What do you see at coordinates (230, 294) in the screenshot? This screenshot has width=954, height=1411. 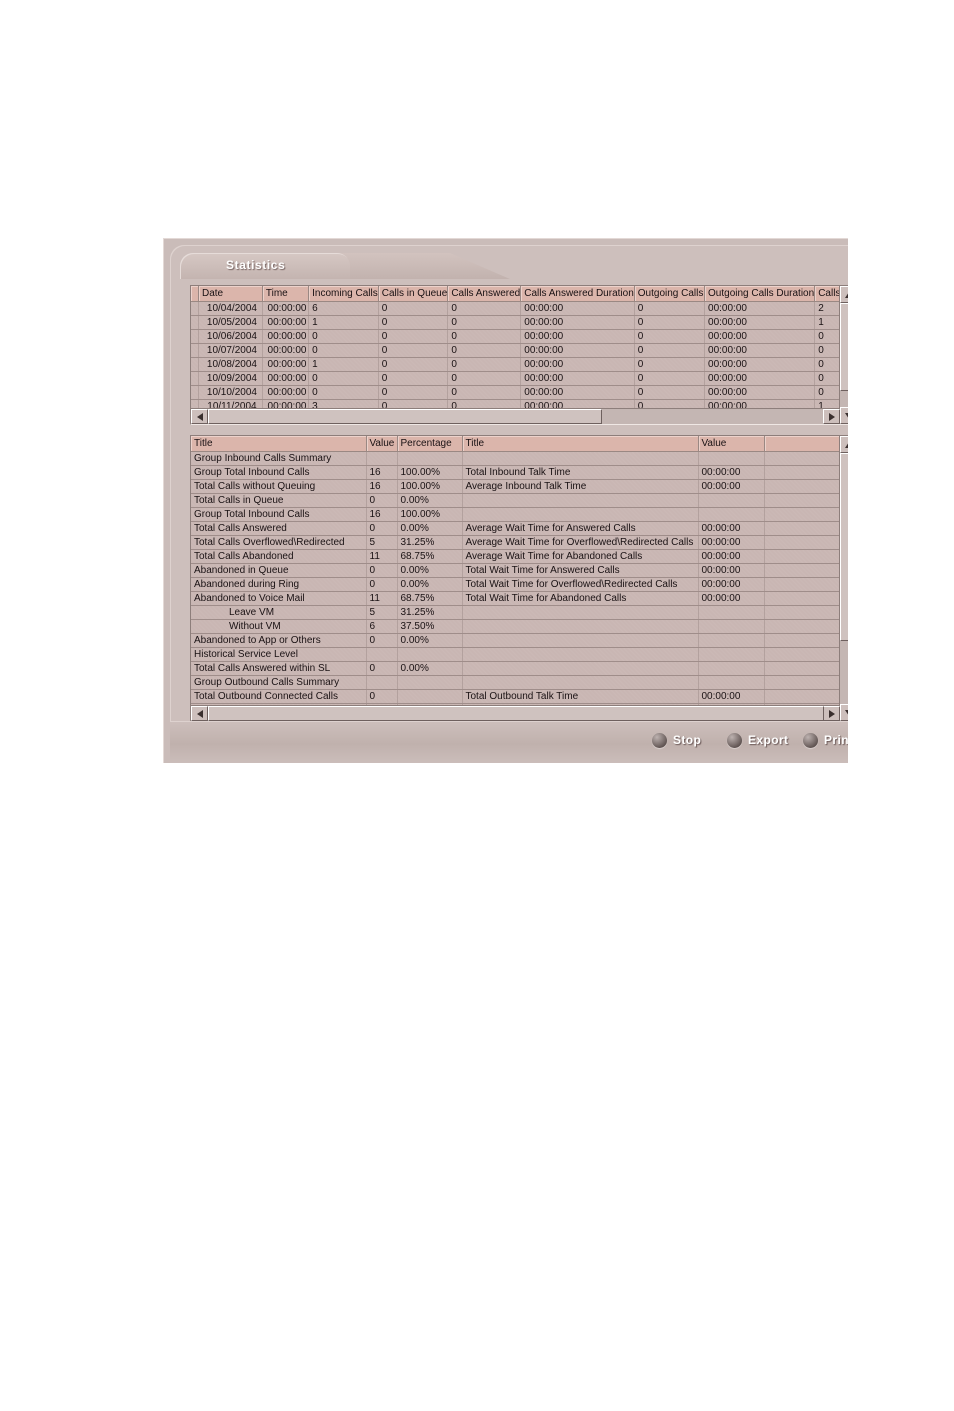 I see `column-header: Date` at bounding box center [230, 294].